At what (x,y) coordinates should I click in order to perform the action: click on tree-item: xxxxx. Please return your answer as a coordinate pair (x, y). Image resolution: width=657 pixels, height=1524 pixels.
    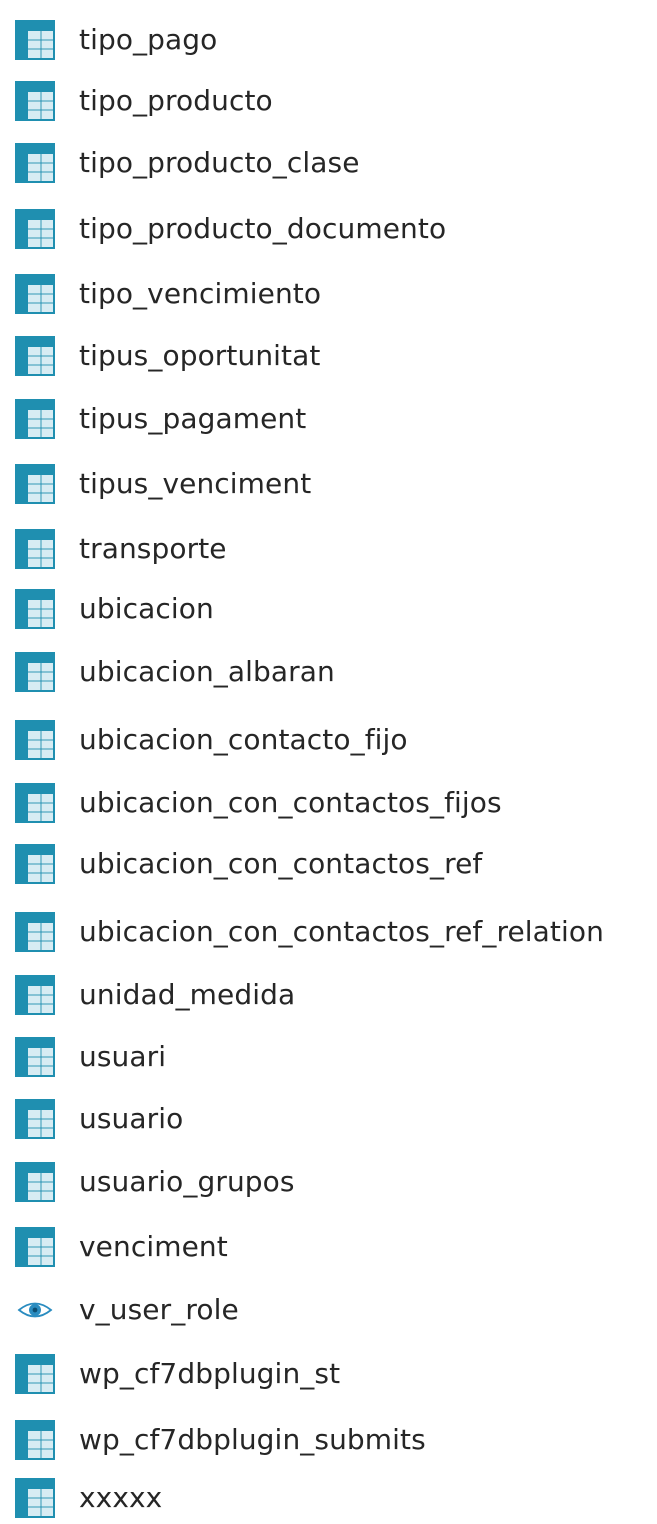
    Looking at the image, I should click on (328, 1495).